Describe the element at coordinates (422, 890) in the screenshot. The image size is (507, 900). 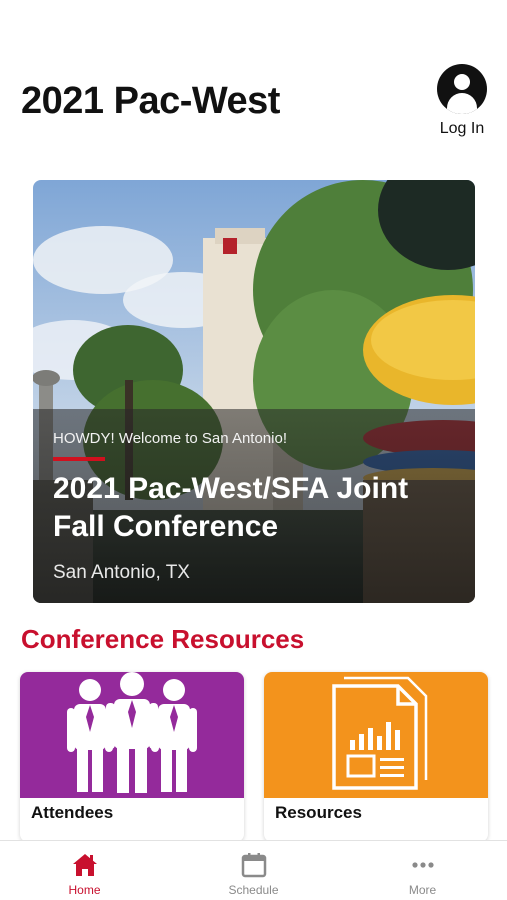
I see `tab-more-label: More` at that location.